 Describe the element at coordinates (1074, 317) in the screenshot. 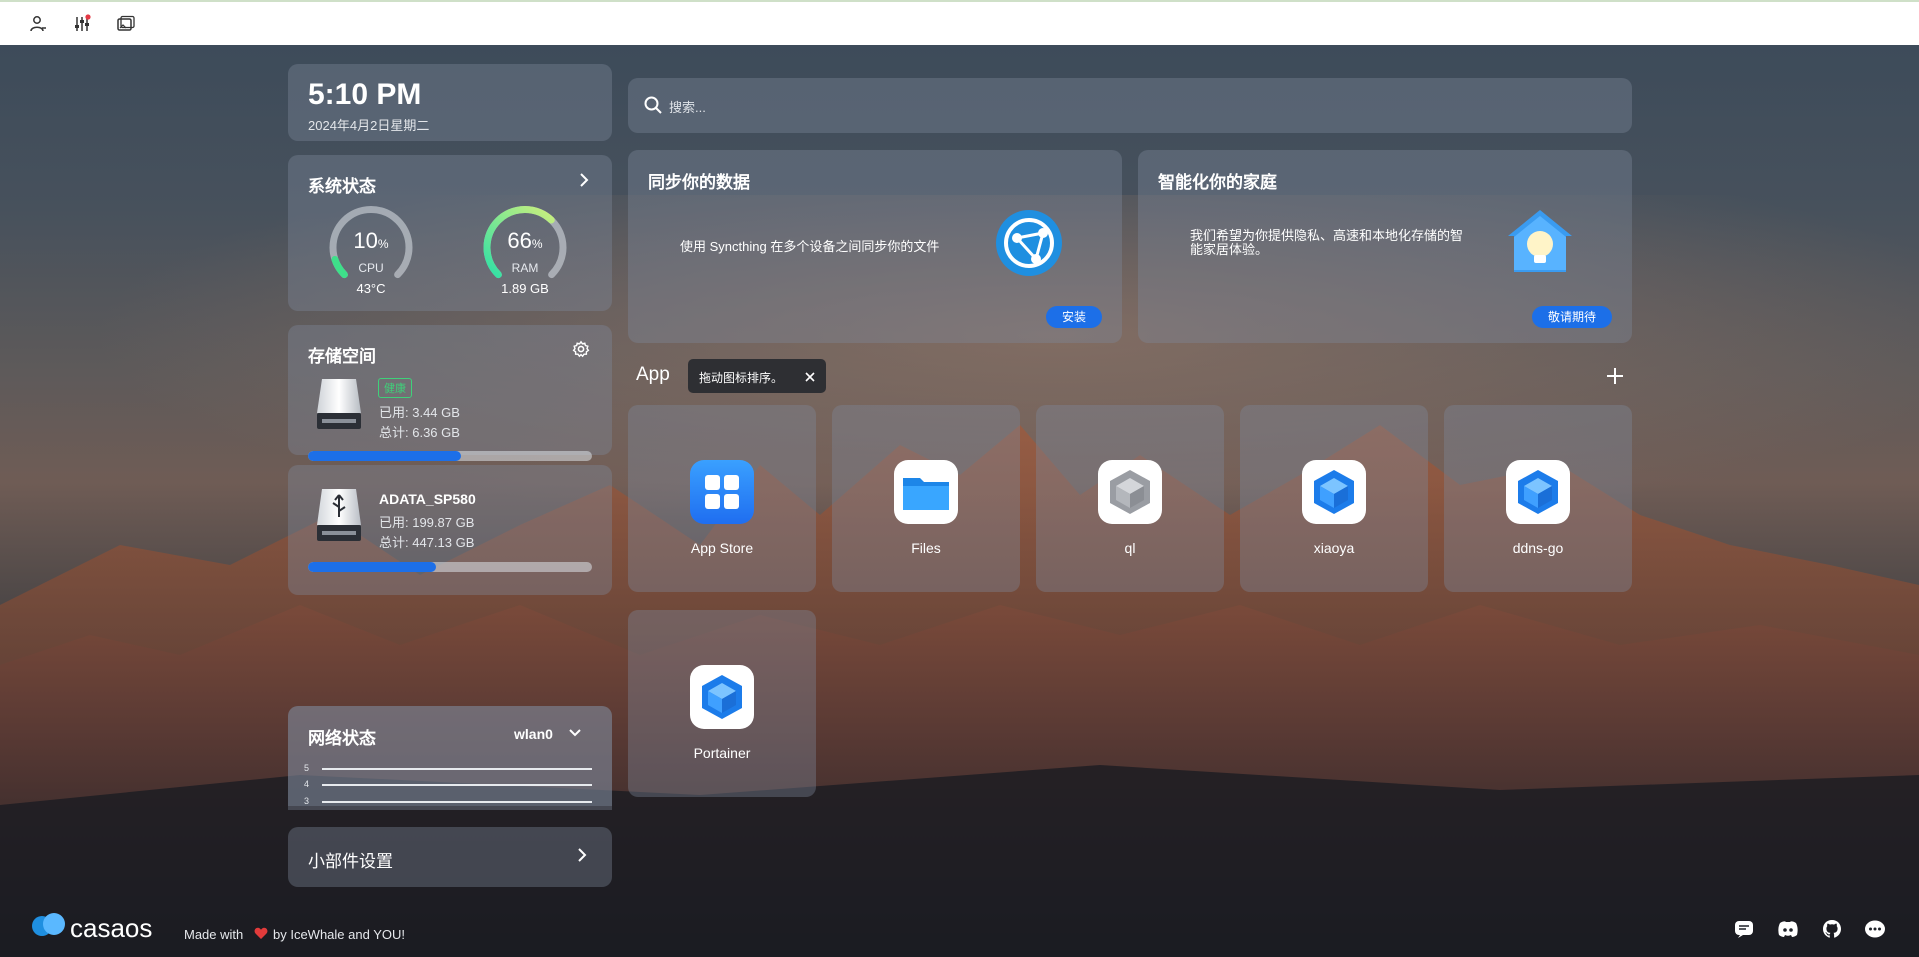

I see `install-button: 安装` at that location.